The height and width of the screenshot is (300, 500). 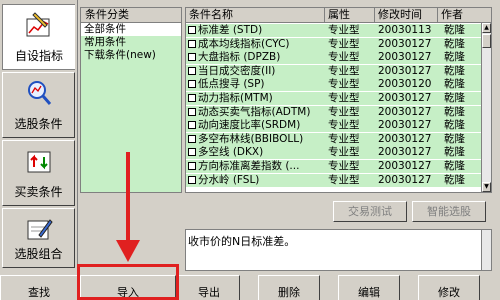 I want to click on arrows-chart-icon, so click(x=39, y=162).